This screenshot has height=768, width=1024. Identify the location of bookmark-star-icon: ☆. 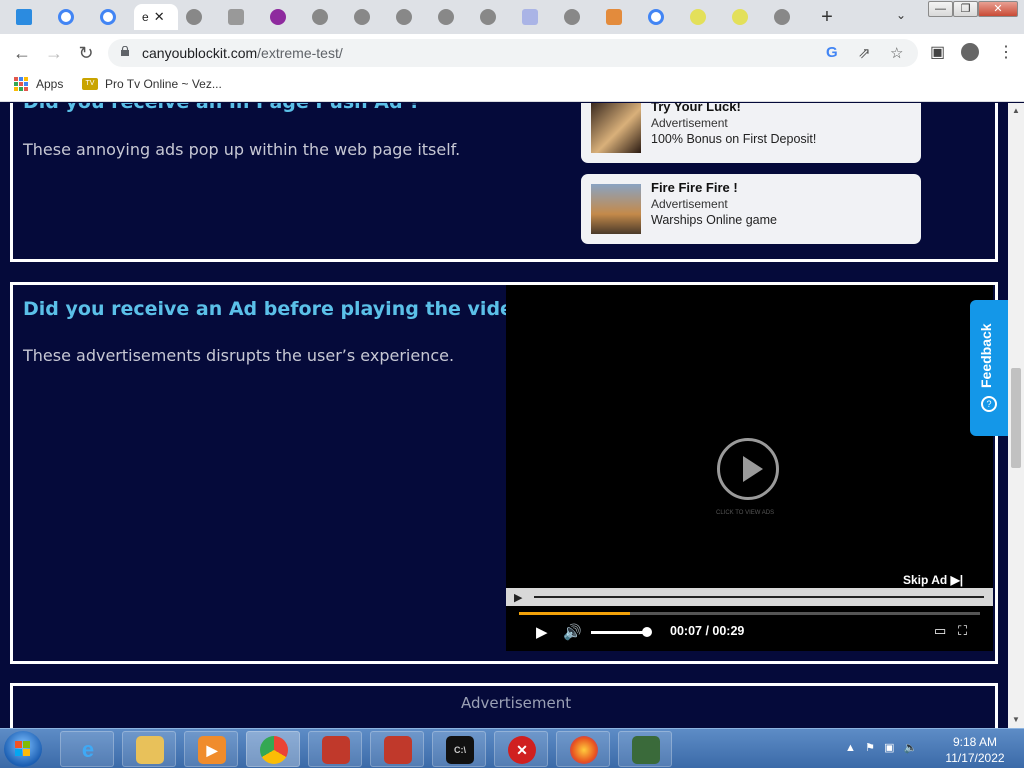
(896, 53).